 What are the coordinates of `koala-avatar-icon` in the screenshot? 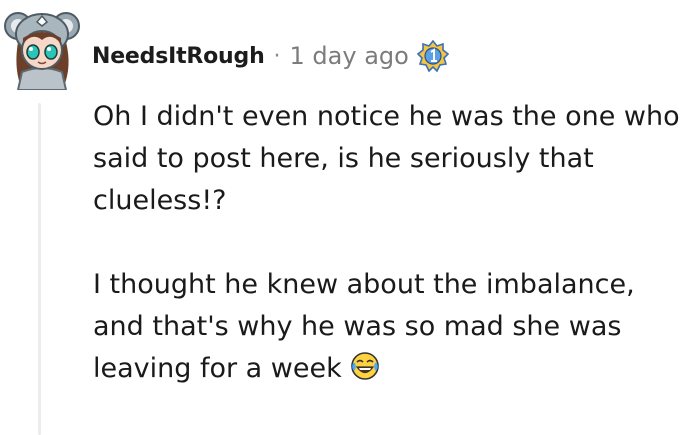 It's located at (42, 51).